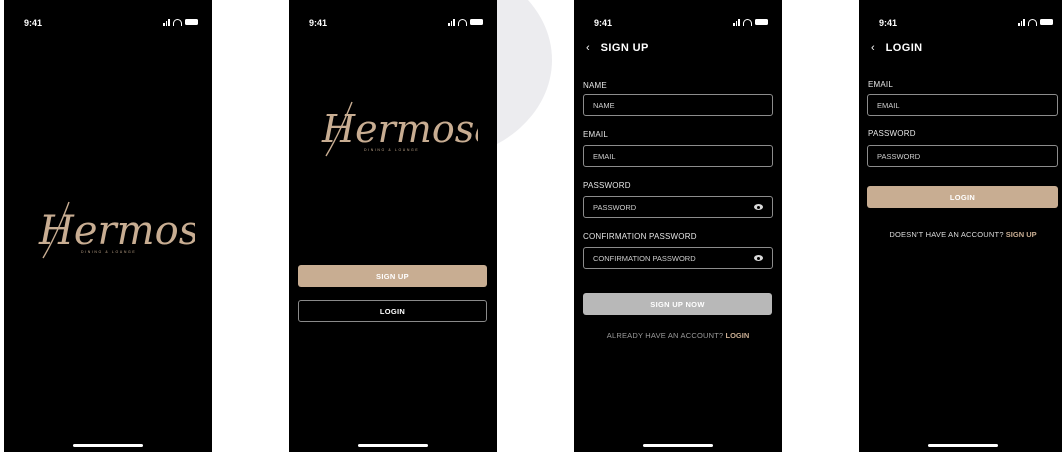 This screenshot has width=1062, height=452. Describe the element at coordinates (668, 258) in the screenshot. I see `confirm-password-input` at that location.